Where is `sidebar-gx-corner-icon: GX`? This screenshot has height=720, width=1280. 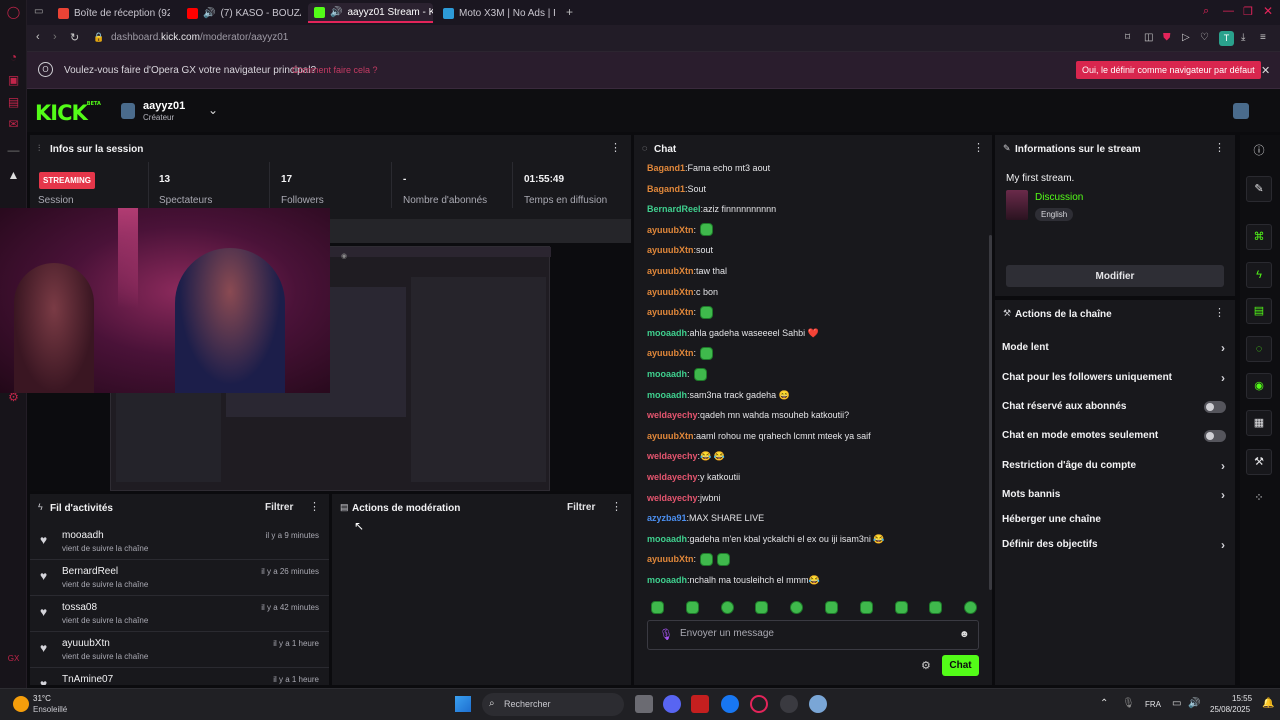 sidebar-gx-corner-icon: GX is located at coordinates (13, 658).